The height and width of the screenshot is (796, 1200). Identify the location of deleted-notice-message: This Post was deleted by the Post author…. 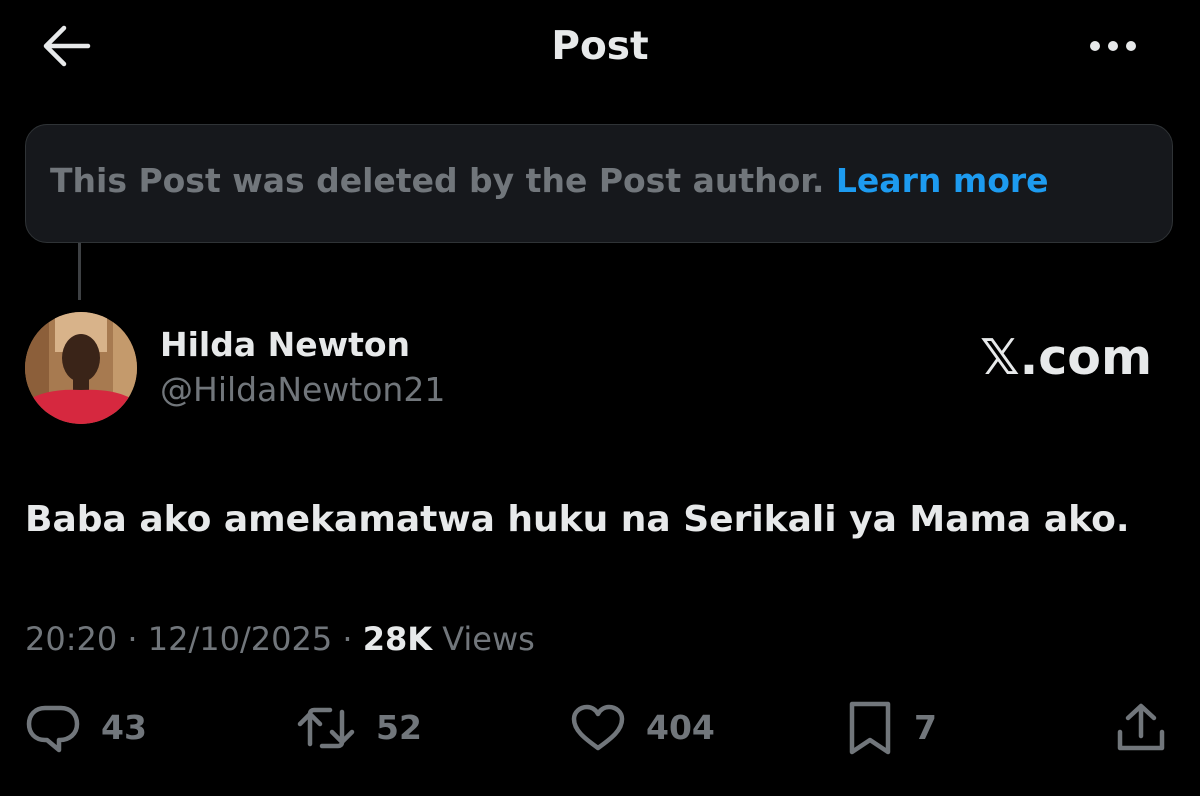
(437, 180).